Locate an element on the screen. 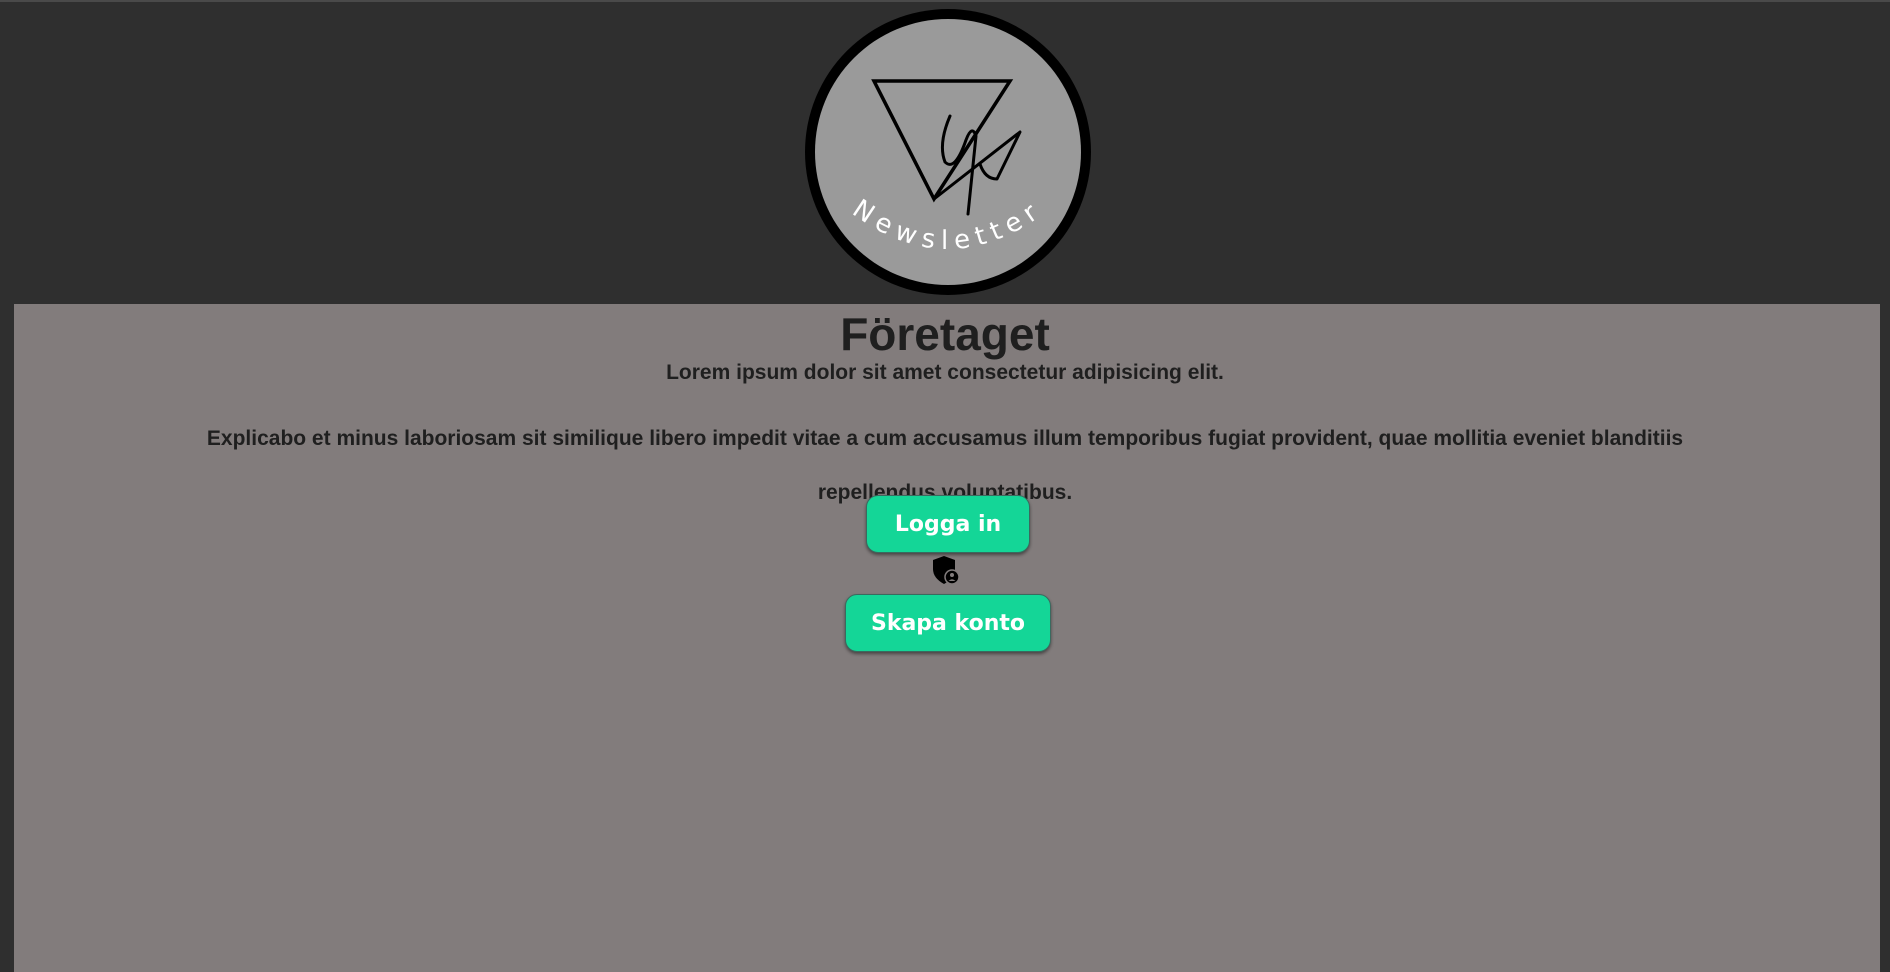  shield-user-icon is located at coordinates (946, 570).